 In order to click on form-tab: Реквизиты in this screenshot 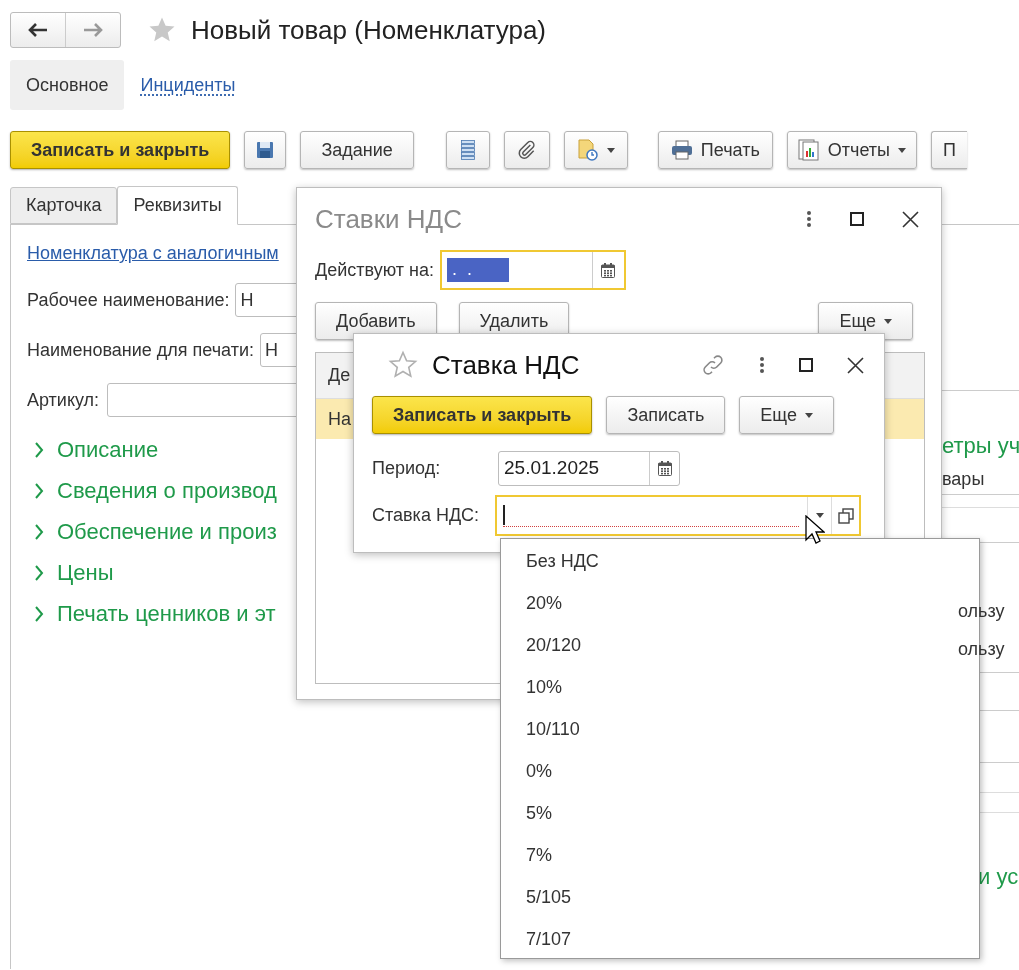, I will do `click(177, 205)`.